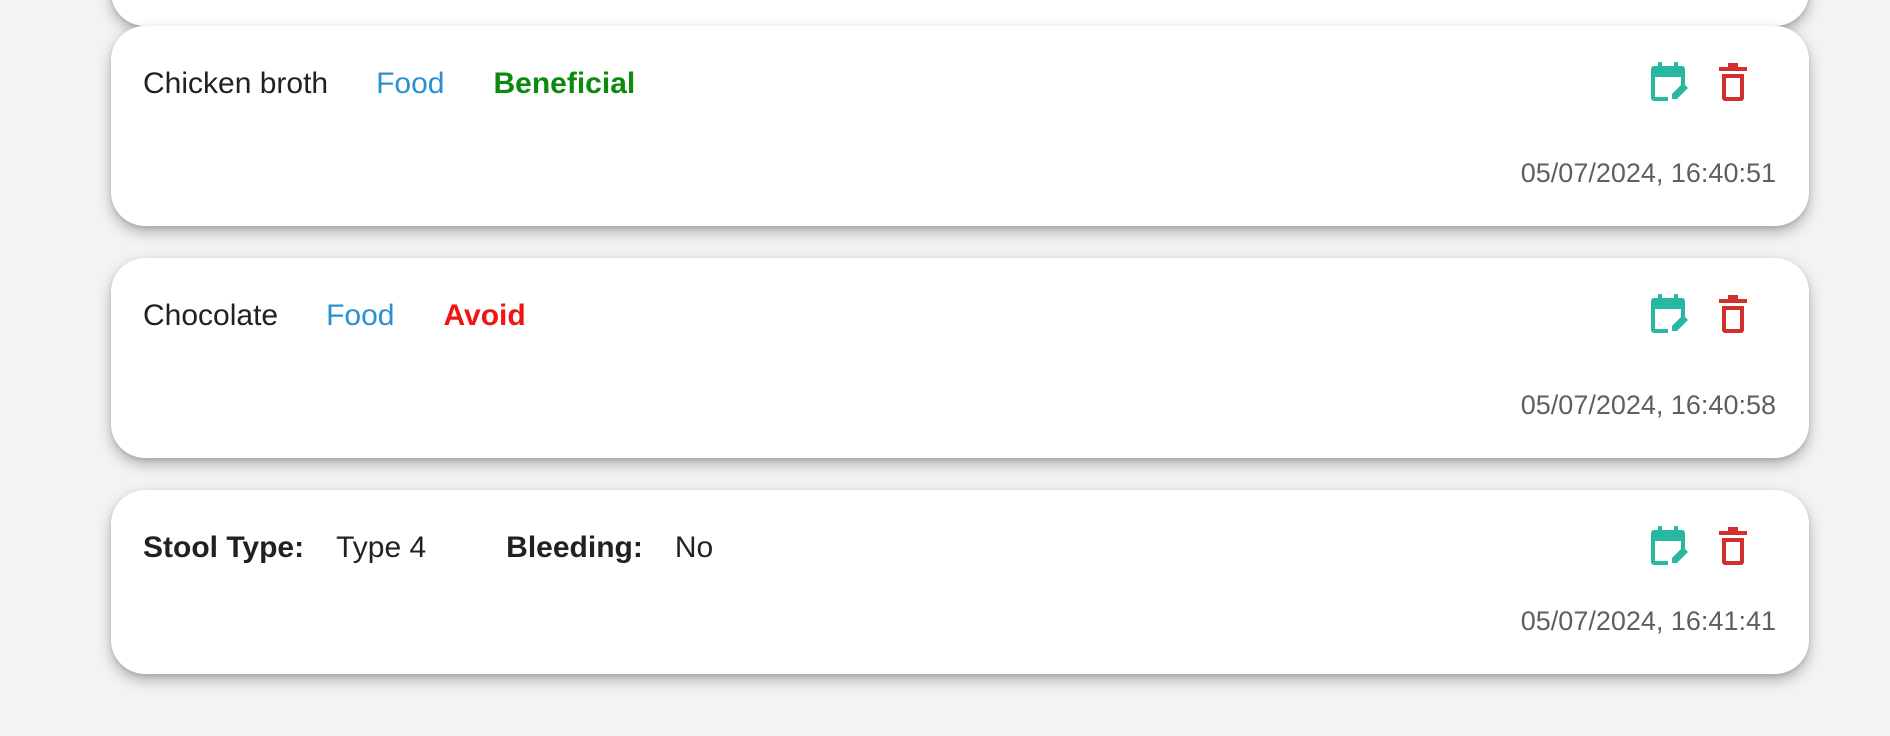 This screenshot has width=1890, height=736. Describe the element at coordinates (236, 83) in the screenshot. I see `entry-name: Chicken broth` at that location.